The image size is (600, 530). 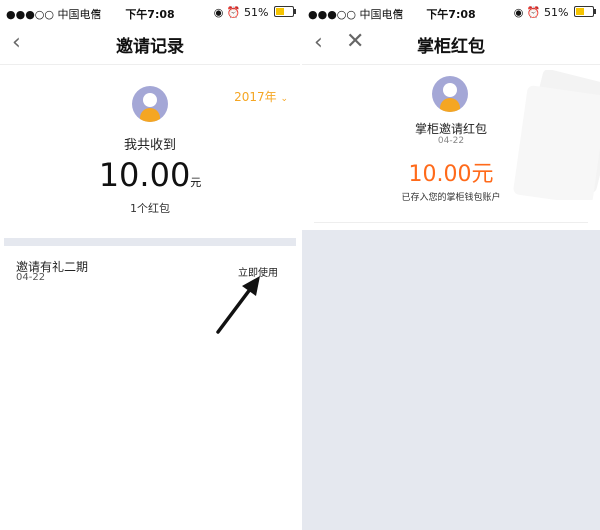 What do you see at coordinates (451, 47) in the screenshot?
I see `page-title: 掌柜红包` at bounding box center [451, 47].